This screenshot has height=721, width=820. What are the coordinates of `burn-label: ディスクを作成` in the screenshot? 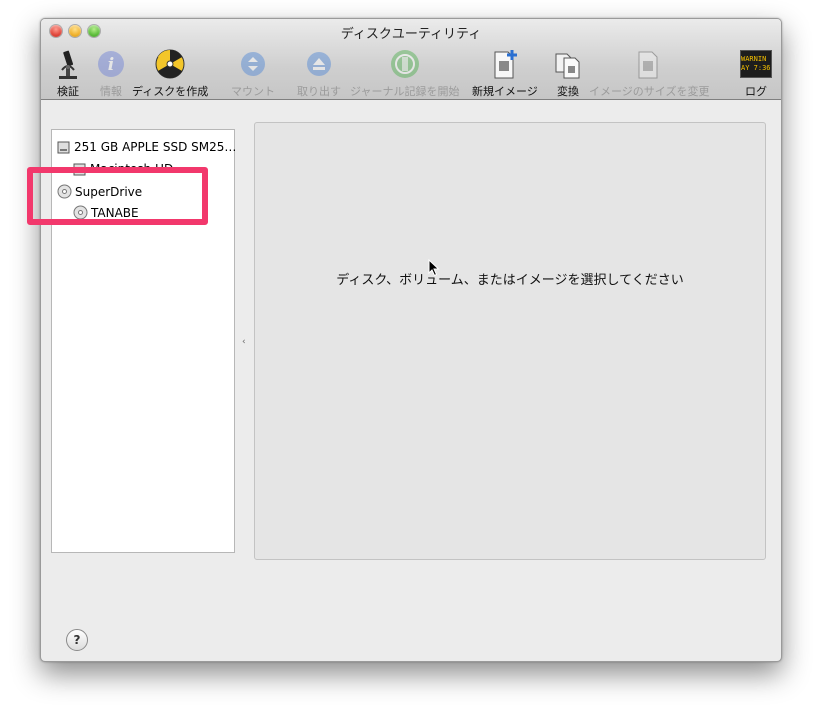 It's located at (170, 91).